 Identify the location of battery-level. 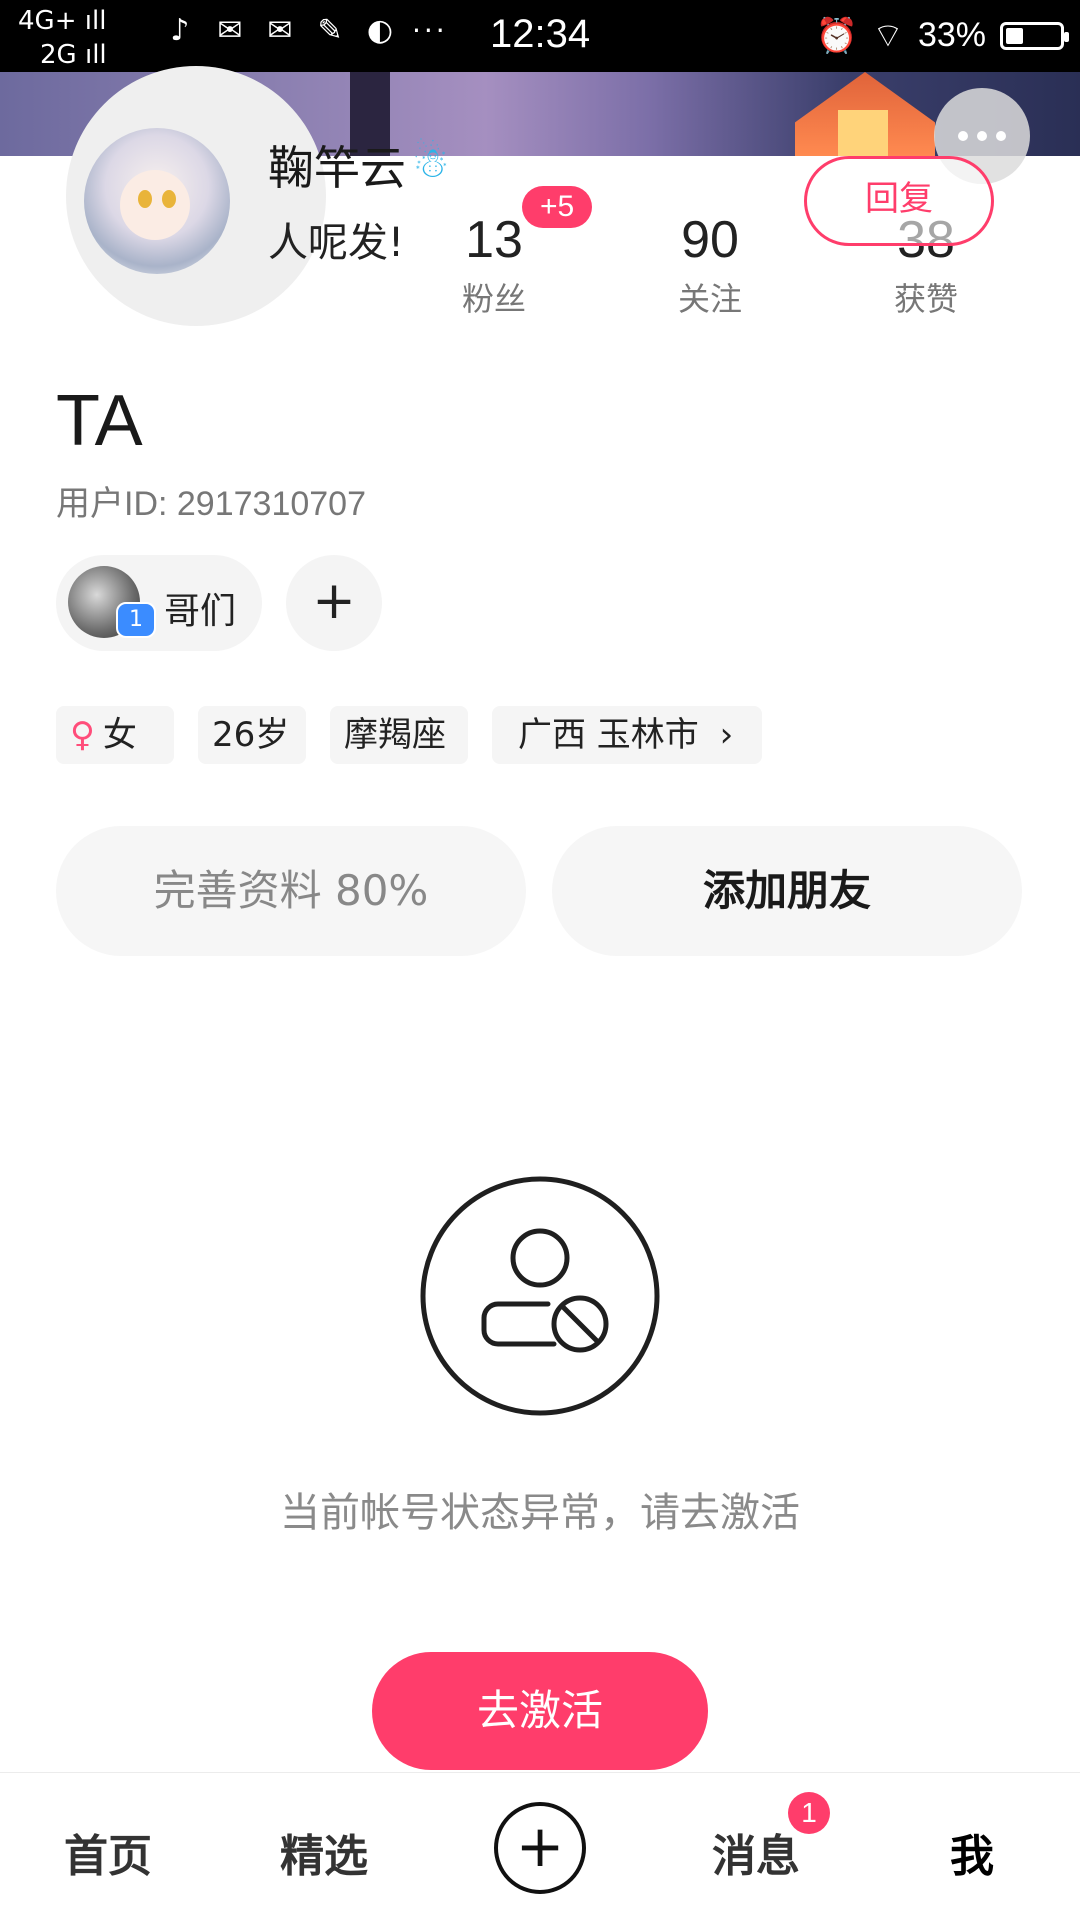
(1014, 35).